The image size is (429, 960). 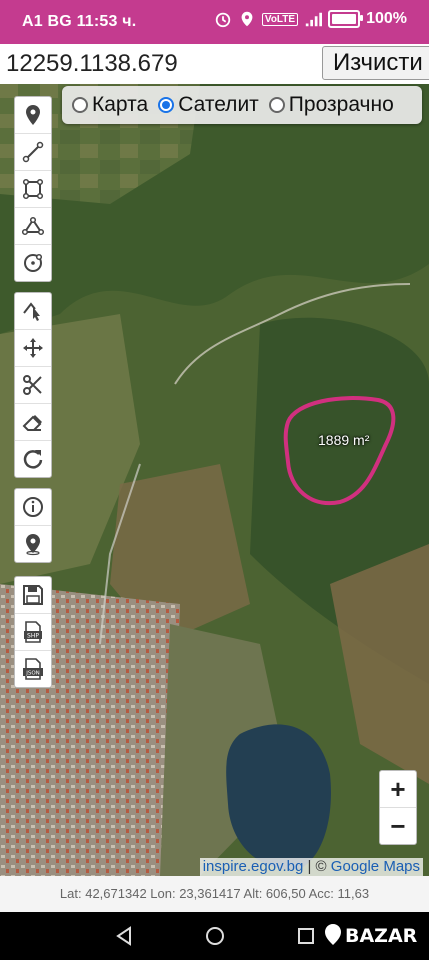 I want to click on polygon-tool, so click(x=33, y=226).